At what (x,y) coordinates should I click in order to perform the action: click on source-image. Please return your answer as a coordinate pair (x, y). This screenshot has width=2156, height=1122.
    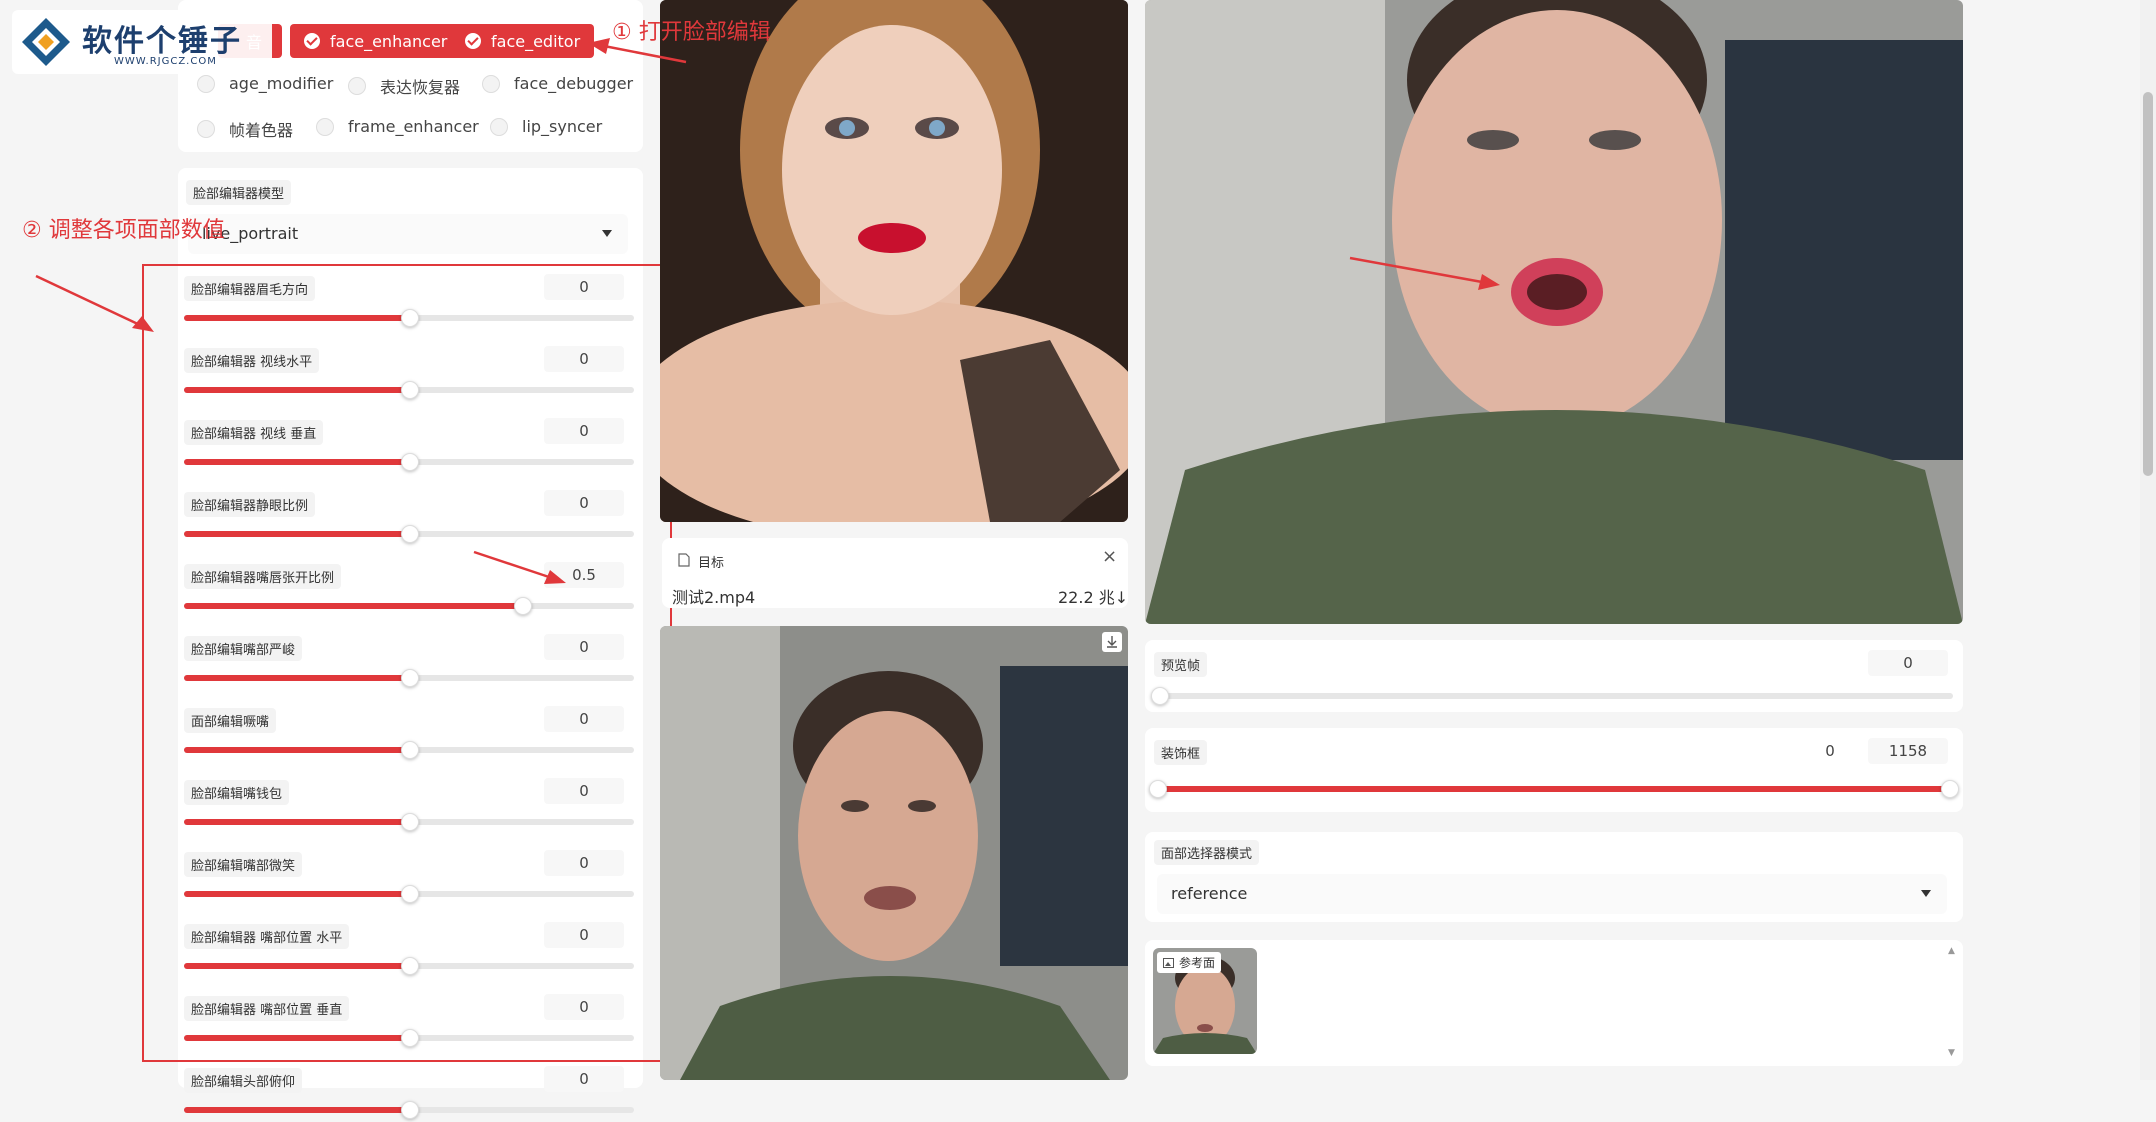
    Looking at the image, I should click on (894, 261).